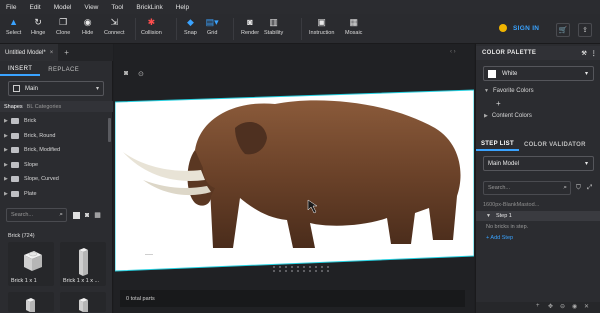  Describe the element at coordinates (527, 188) in the screenshot. I see `step-search-input: Search... ⌕` at that location.